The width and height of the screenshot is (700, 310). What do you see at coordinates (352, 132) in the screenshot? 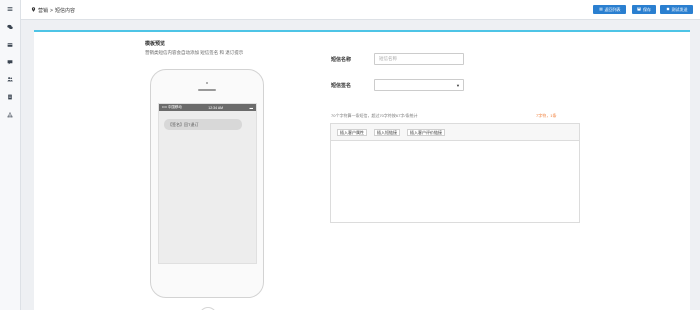
I see `insert-customer-attribute-button: 插入客户属性` at bounding box center [352, 132].